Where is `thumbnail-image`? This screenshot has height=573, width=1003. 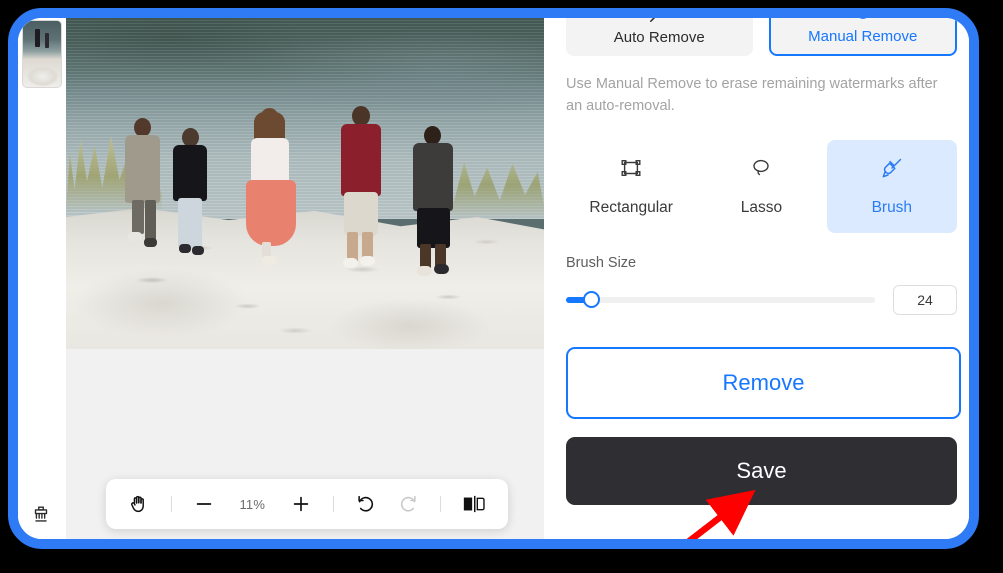
thumbnail-image is located at coordinates (42, 54).